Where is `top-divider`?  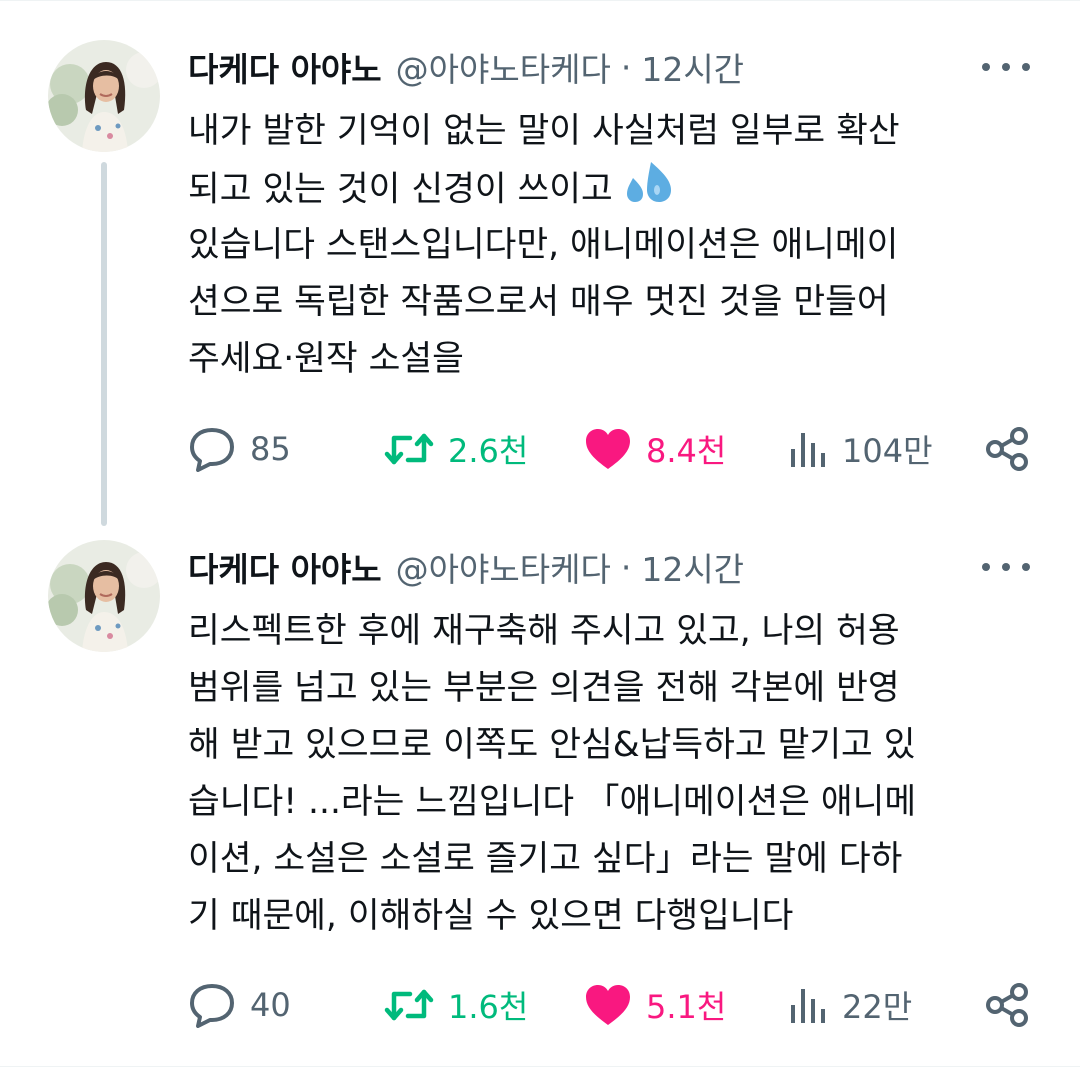 top-divider is located at coordinates (540, 0).